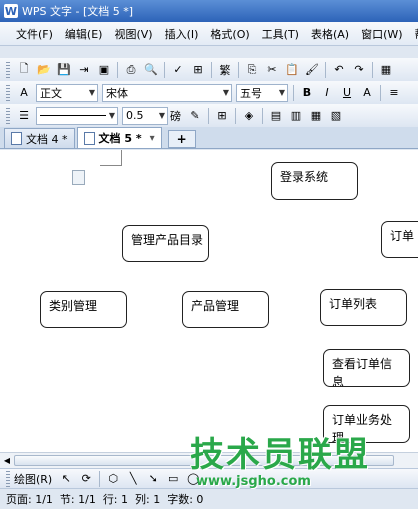  What do you see at coordinates (381, 34) in the screenshot?
I see `menu-window: 窗口(W)` at bounding box center [381, 34].